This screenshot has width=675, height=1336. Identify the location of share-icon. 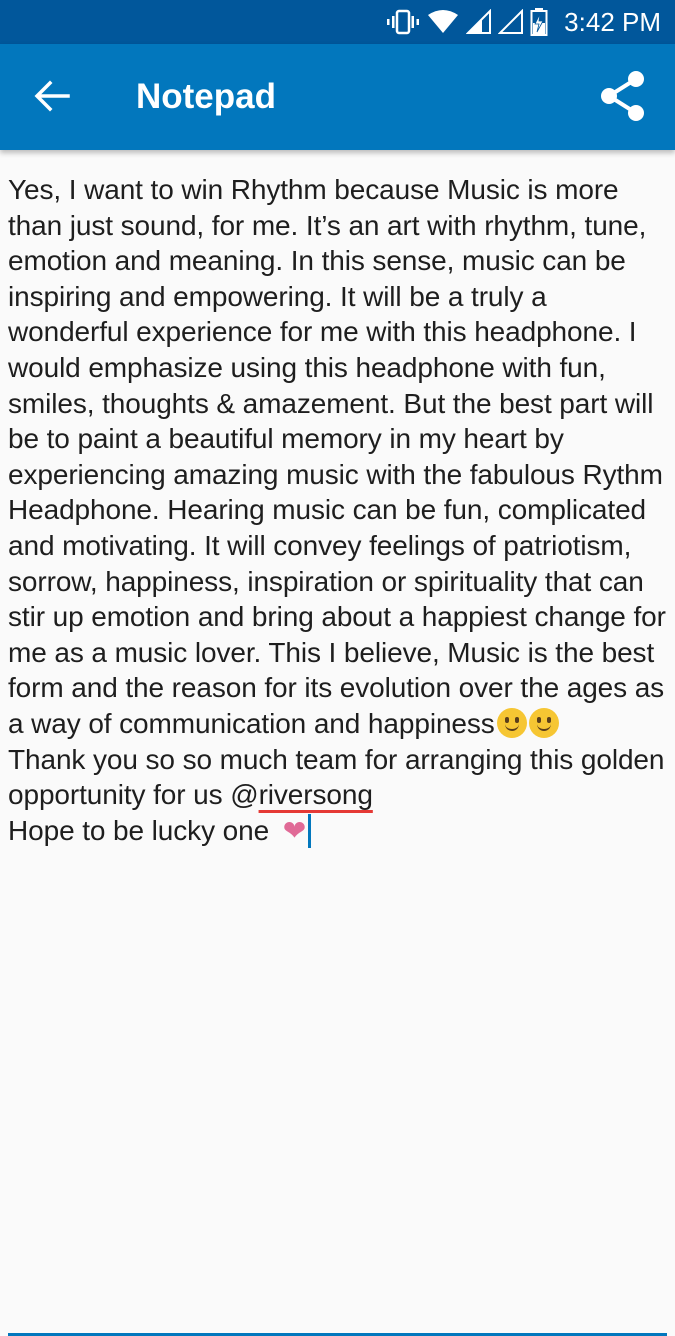
(623, 98).